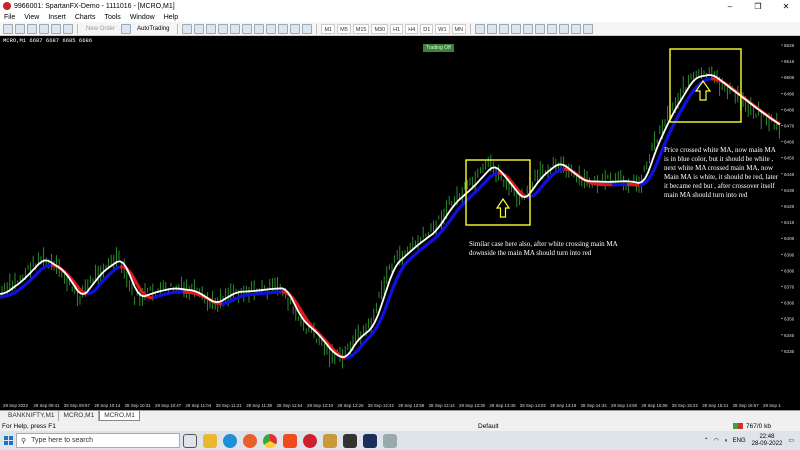 The image size is (800, 450). Describe the element at coordinates (199, 28) in the screenshot. I see `candlestick-icon` at that location.